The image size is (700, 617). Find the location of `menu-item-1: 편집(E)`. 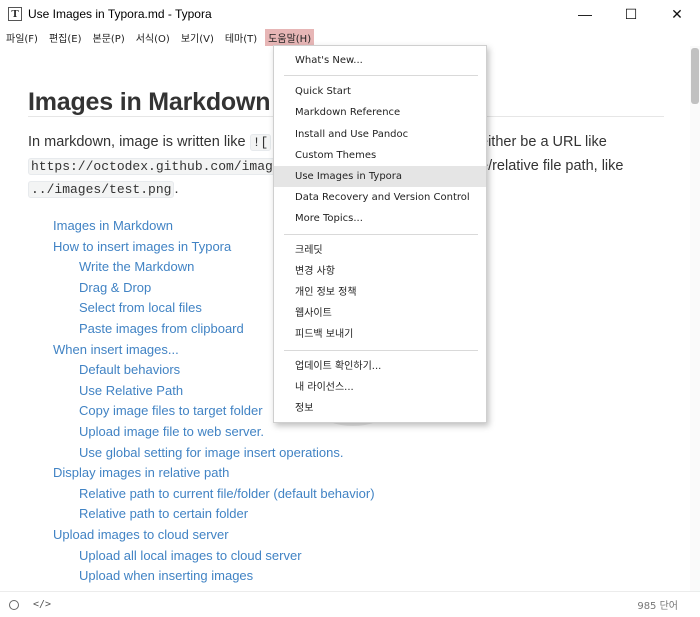

menu-item-1: 편집(E) is located at coordinates (65, 37).